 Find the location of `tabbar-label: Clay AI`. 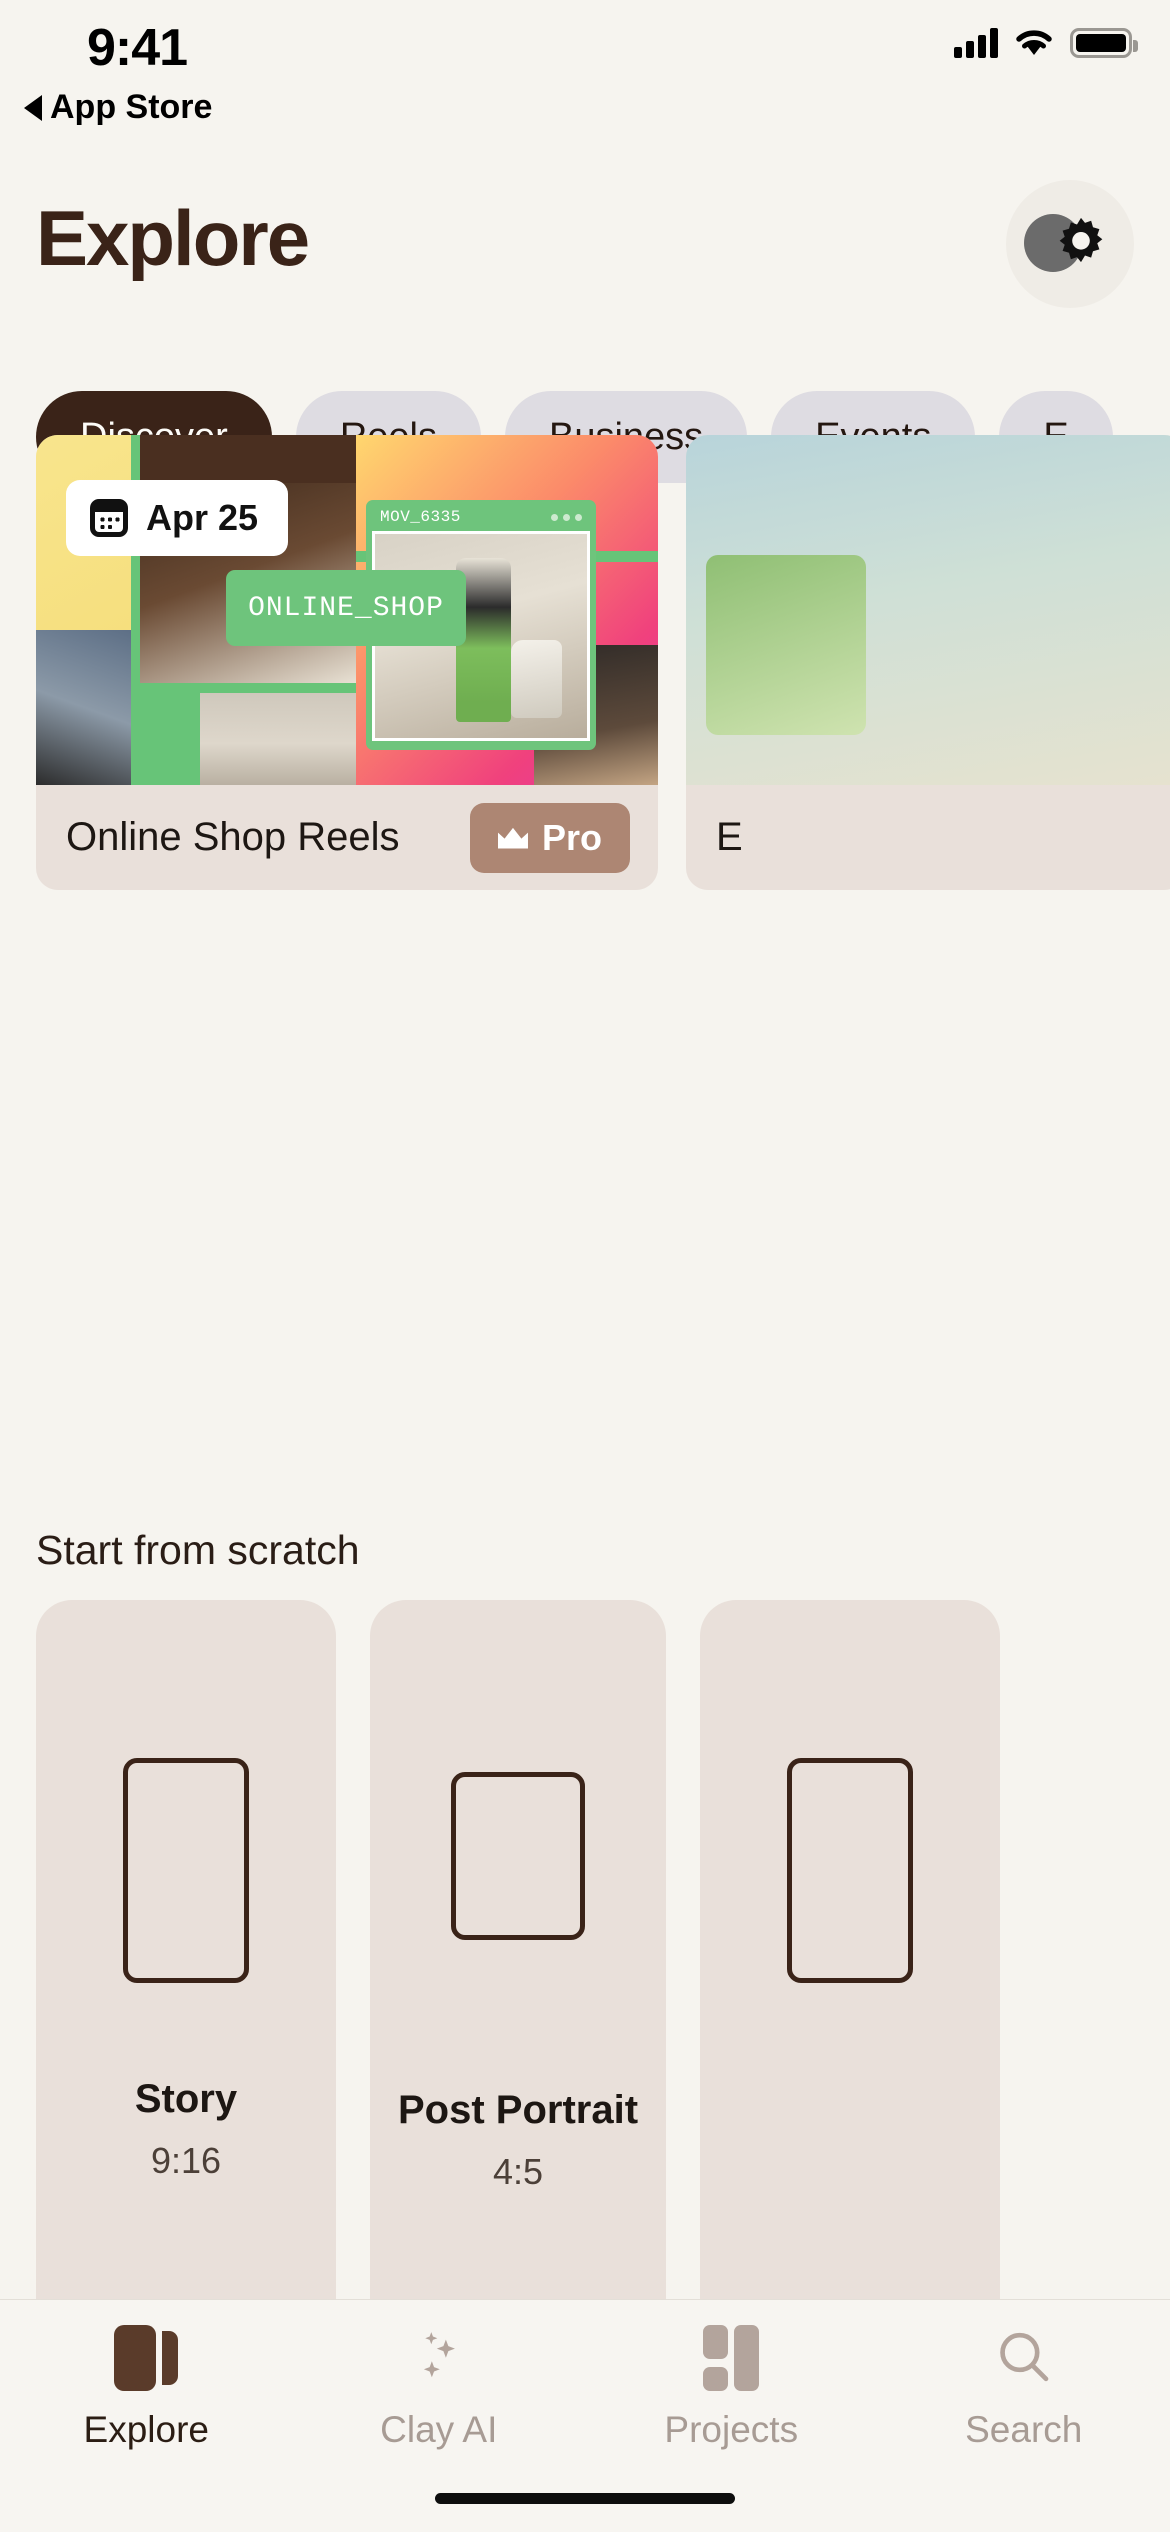

tabbar-label: Clay AI is located at coordinates (439, 2429).